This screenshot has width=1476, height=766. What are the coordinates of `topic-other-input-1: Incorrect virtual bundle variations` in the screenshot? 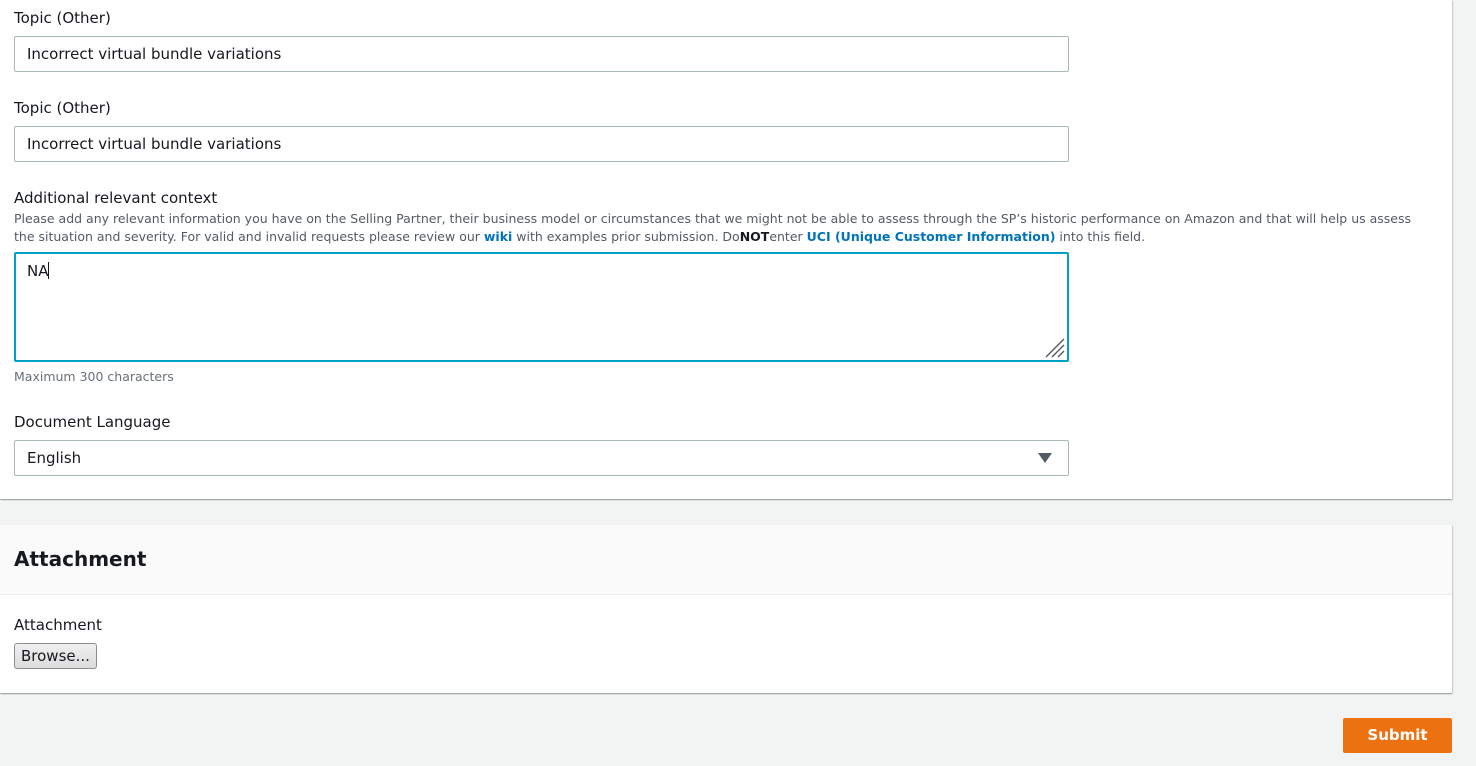 It's located at (541, 54).